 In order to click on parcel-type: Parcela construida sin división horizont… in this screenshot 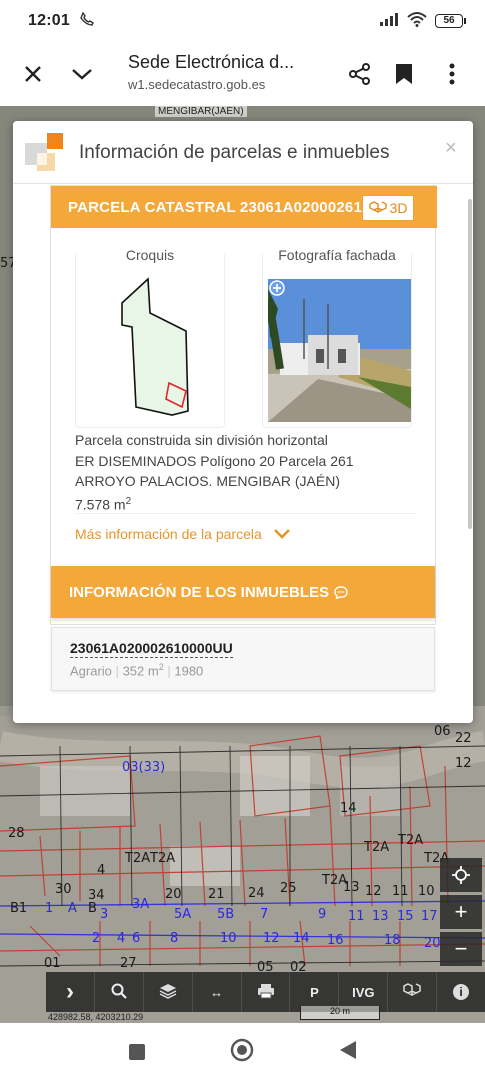, I will do `click(201, 440)`.